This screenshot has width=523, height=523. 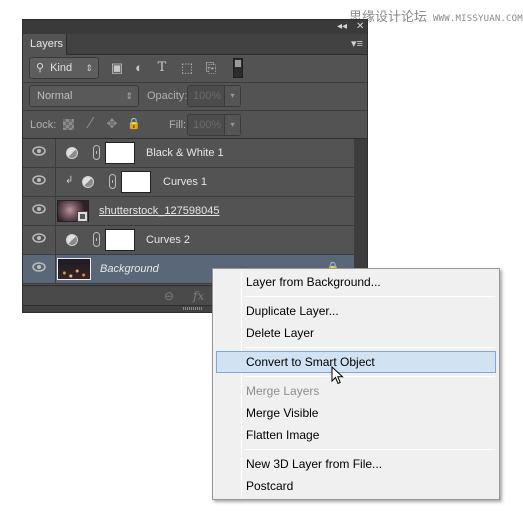 I want to click on clipping-mask-arrow-icon: ↲, so click(x=69, y=180).